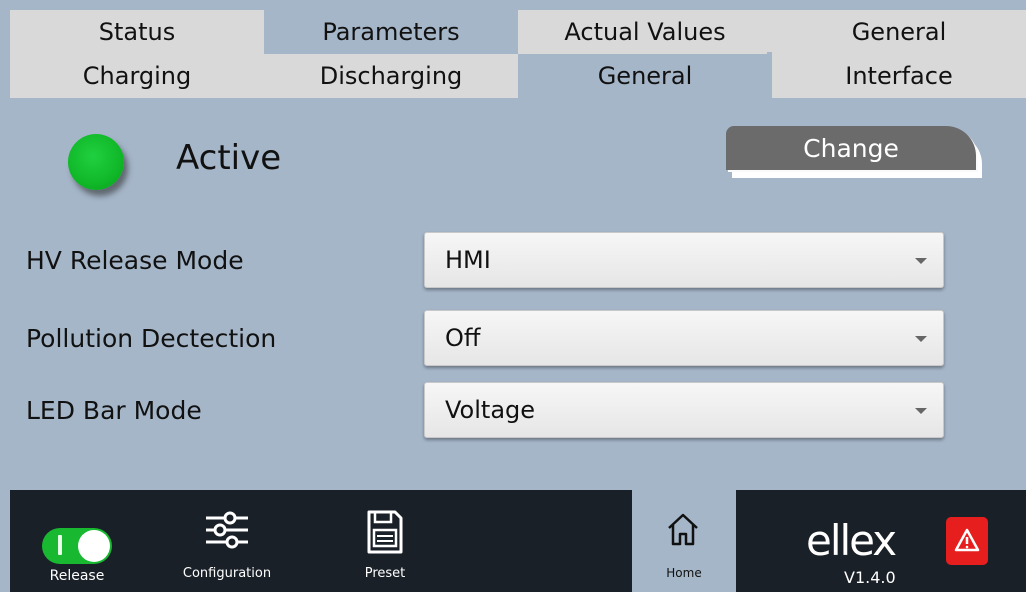 This screenshot has height=592, width=1026. What do you see at coordinates (468, 260) in the screenshot?
I see `hv-release-mode-value: HMI` at bounding box center [468, 260].